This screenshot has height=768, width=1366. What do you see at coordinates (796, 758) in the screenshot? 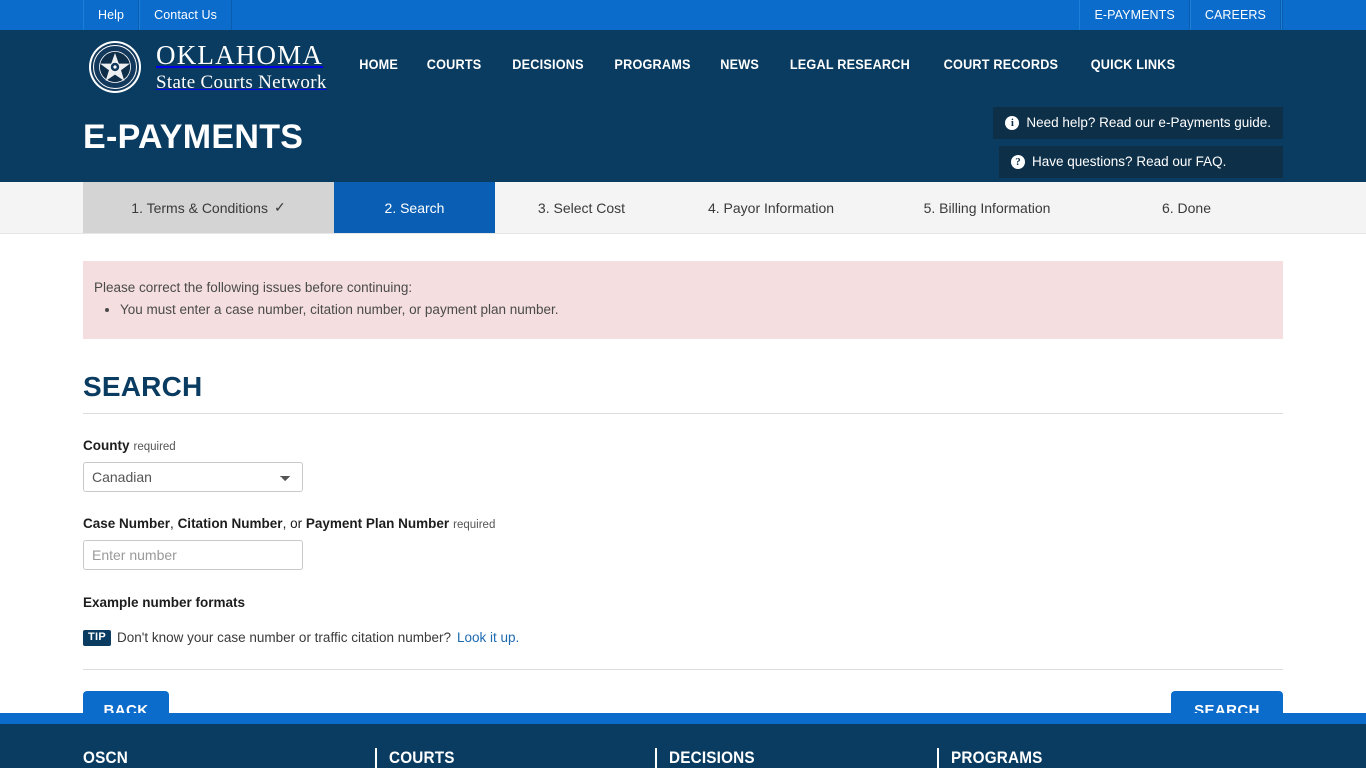
I see `footer-column-decisions: DECISIONS` at bounding box center [796, 758].